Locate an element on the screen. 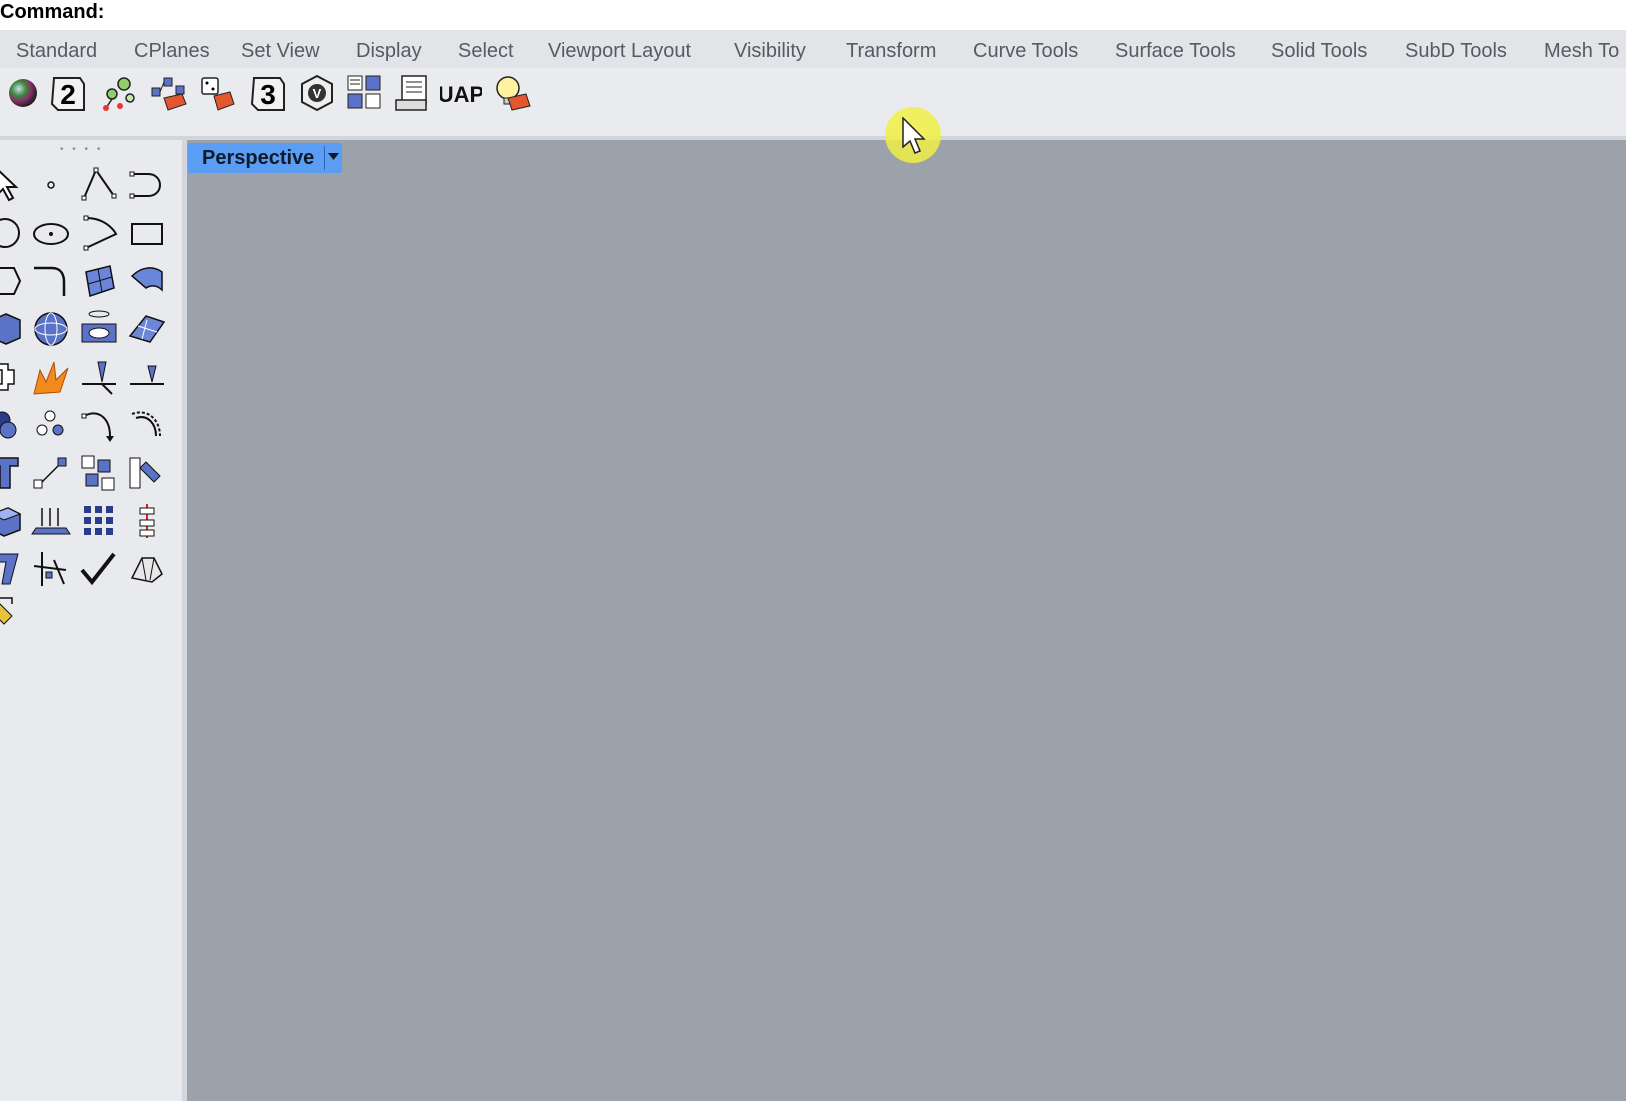  point-icon is located at coordinates (51, 185).